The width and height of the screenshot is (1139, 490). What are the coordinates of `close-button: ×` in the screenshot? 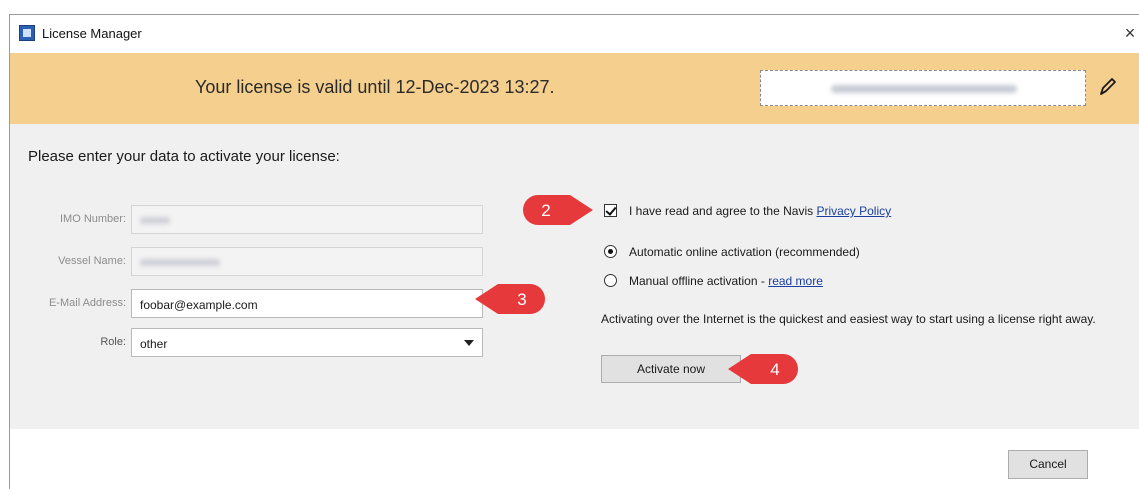 It's located at (1130, 33).